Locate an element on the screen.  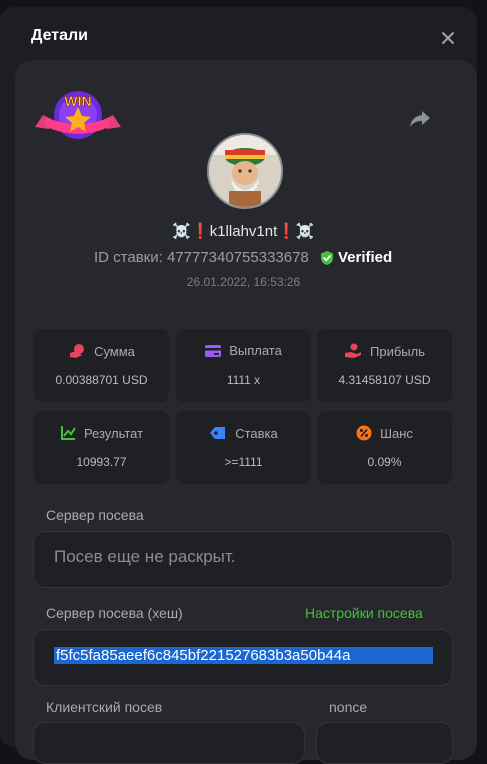
bet-datetime: 26.01.2022, 16:53:26 is located at coordinates (243, 282).